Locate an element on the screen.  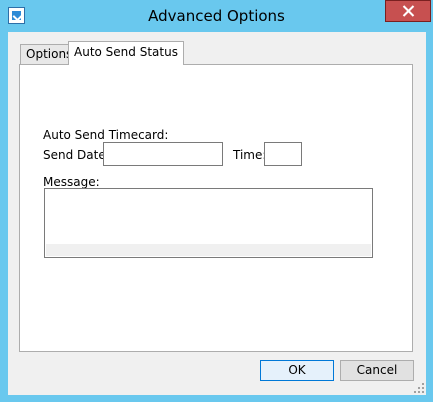
time-field is located at coordinates (283, 154).